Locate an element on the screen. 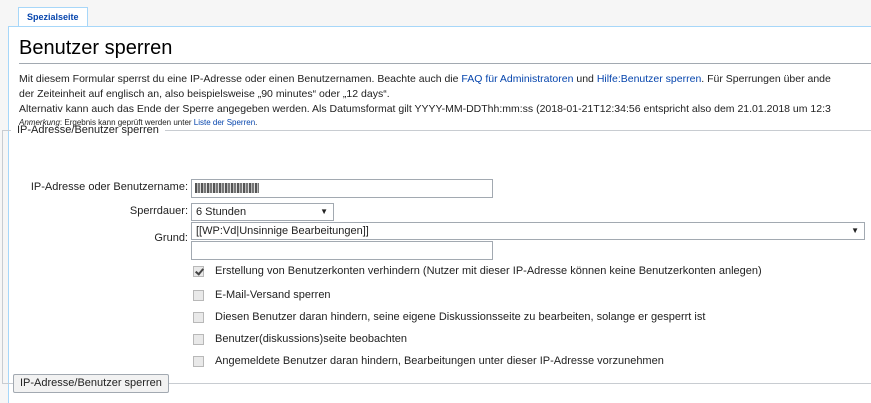 This screenshot has width=871, height=403. title-divider is located at coordinates (445, 63).